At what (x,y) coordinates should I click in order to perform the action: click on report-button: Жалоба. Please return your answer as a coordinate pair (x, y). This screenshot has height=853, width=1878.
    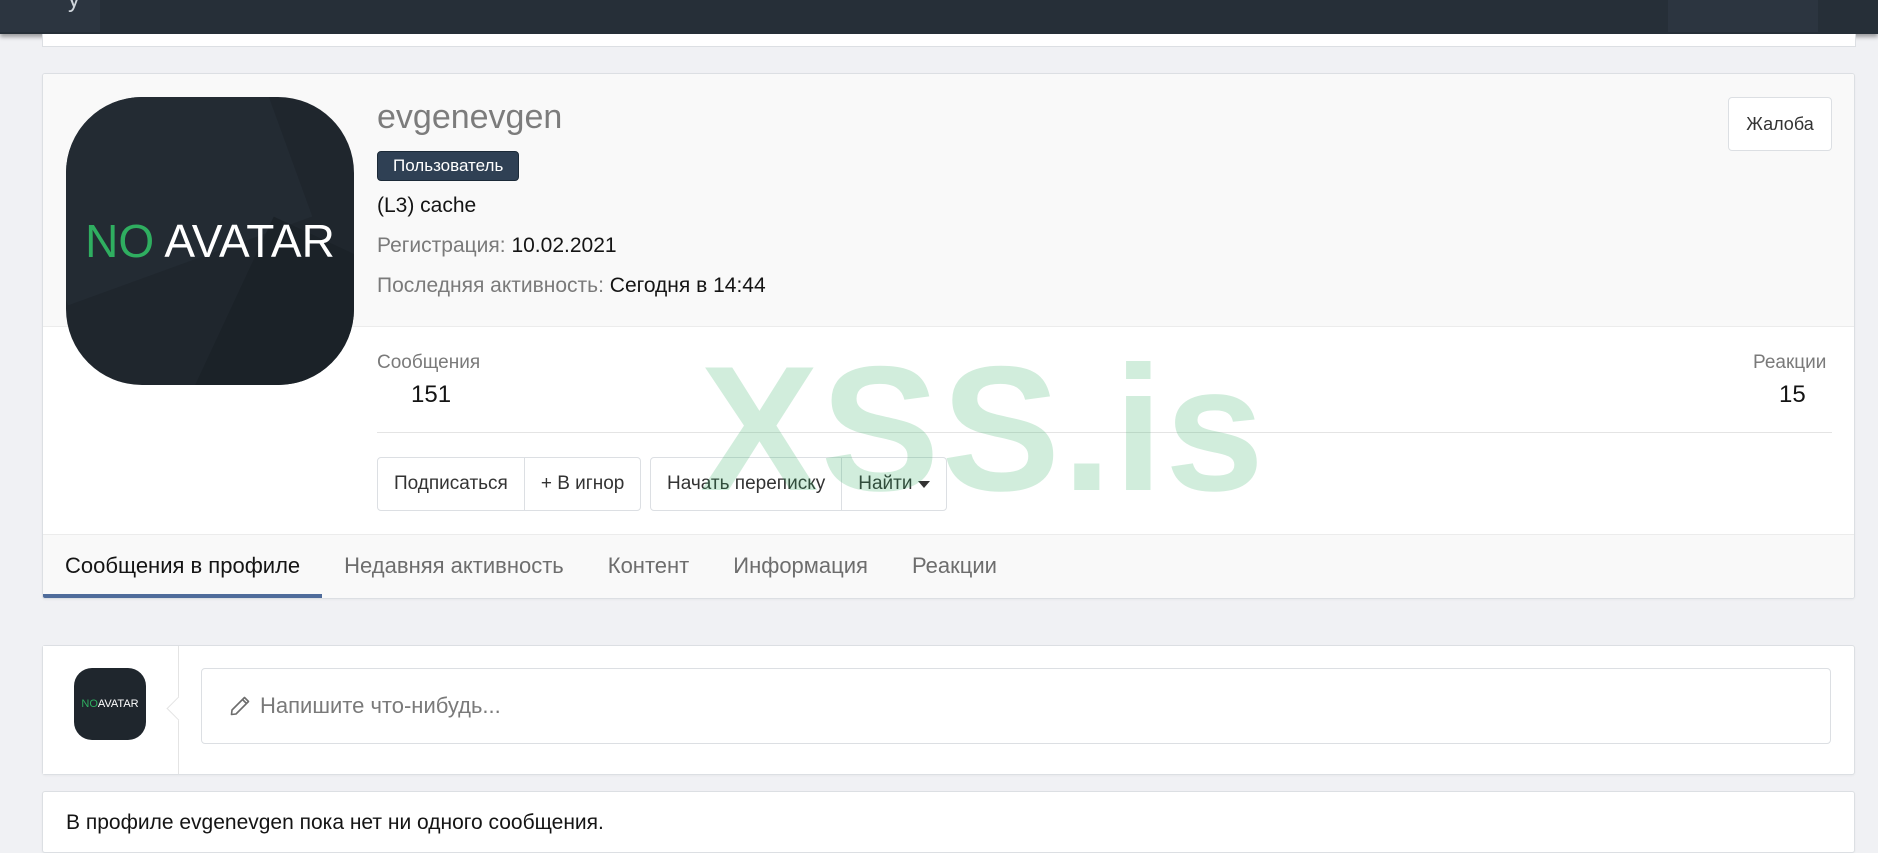
    Looking at the image, I should click on (1780, 124).